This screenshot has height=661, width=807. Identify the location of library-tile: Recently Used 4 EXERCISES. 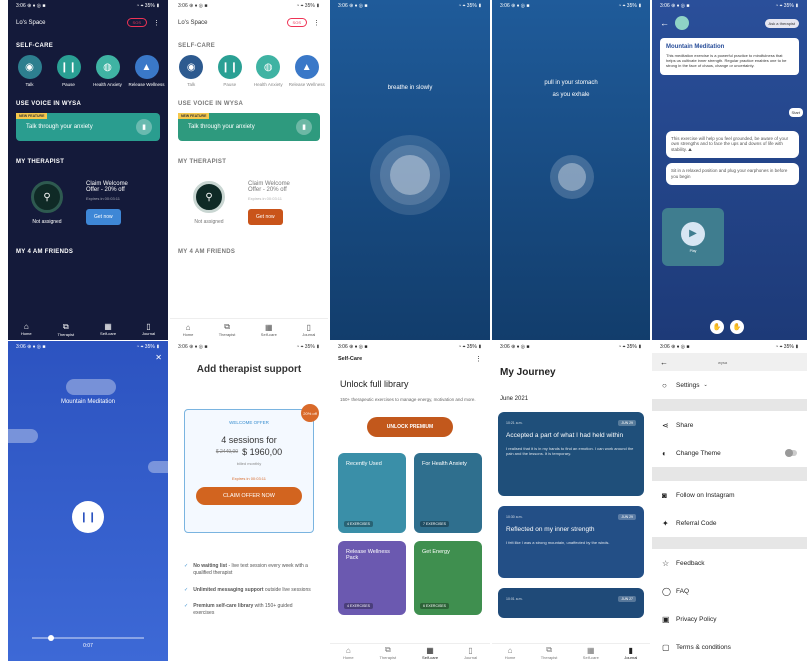
(372, 492).